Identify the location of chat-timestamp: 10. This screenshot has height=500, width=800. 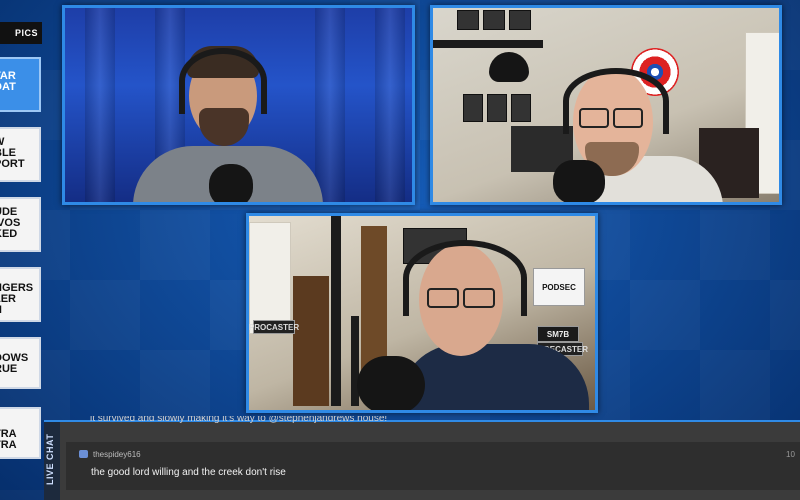
(790, 454).